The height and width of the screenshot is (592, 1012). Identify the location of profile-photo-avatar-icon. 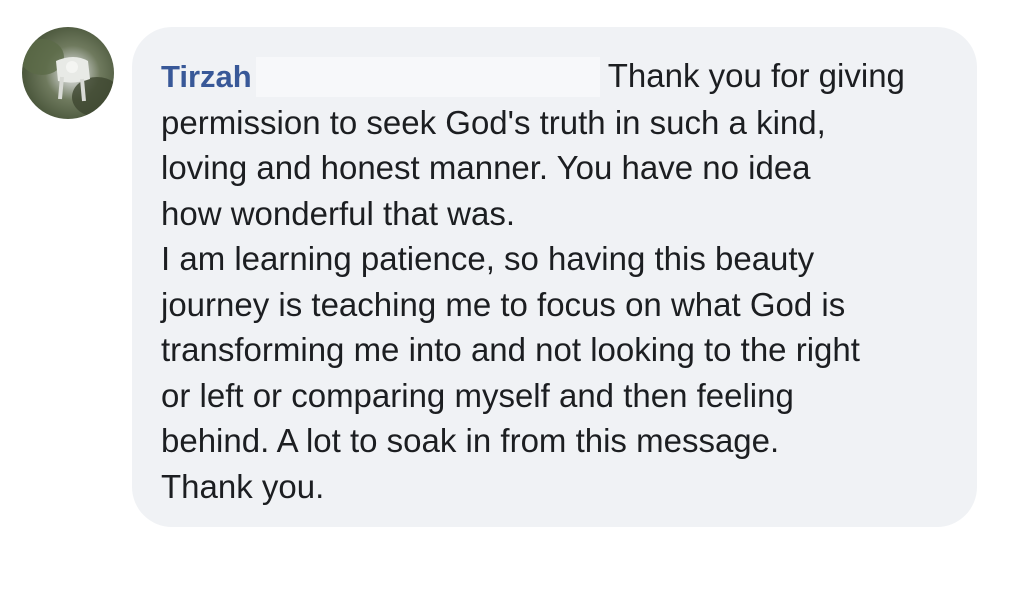
(68, 78).